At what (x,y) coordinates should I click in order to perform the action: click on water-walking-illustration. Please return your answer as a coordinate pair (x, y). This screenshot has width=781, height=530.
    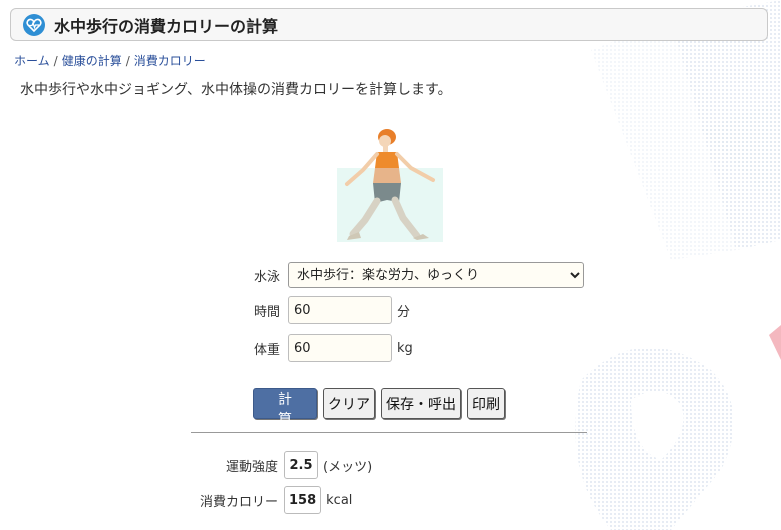
    Looking at the image, I should click on (390, 185).